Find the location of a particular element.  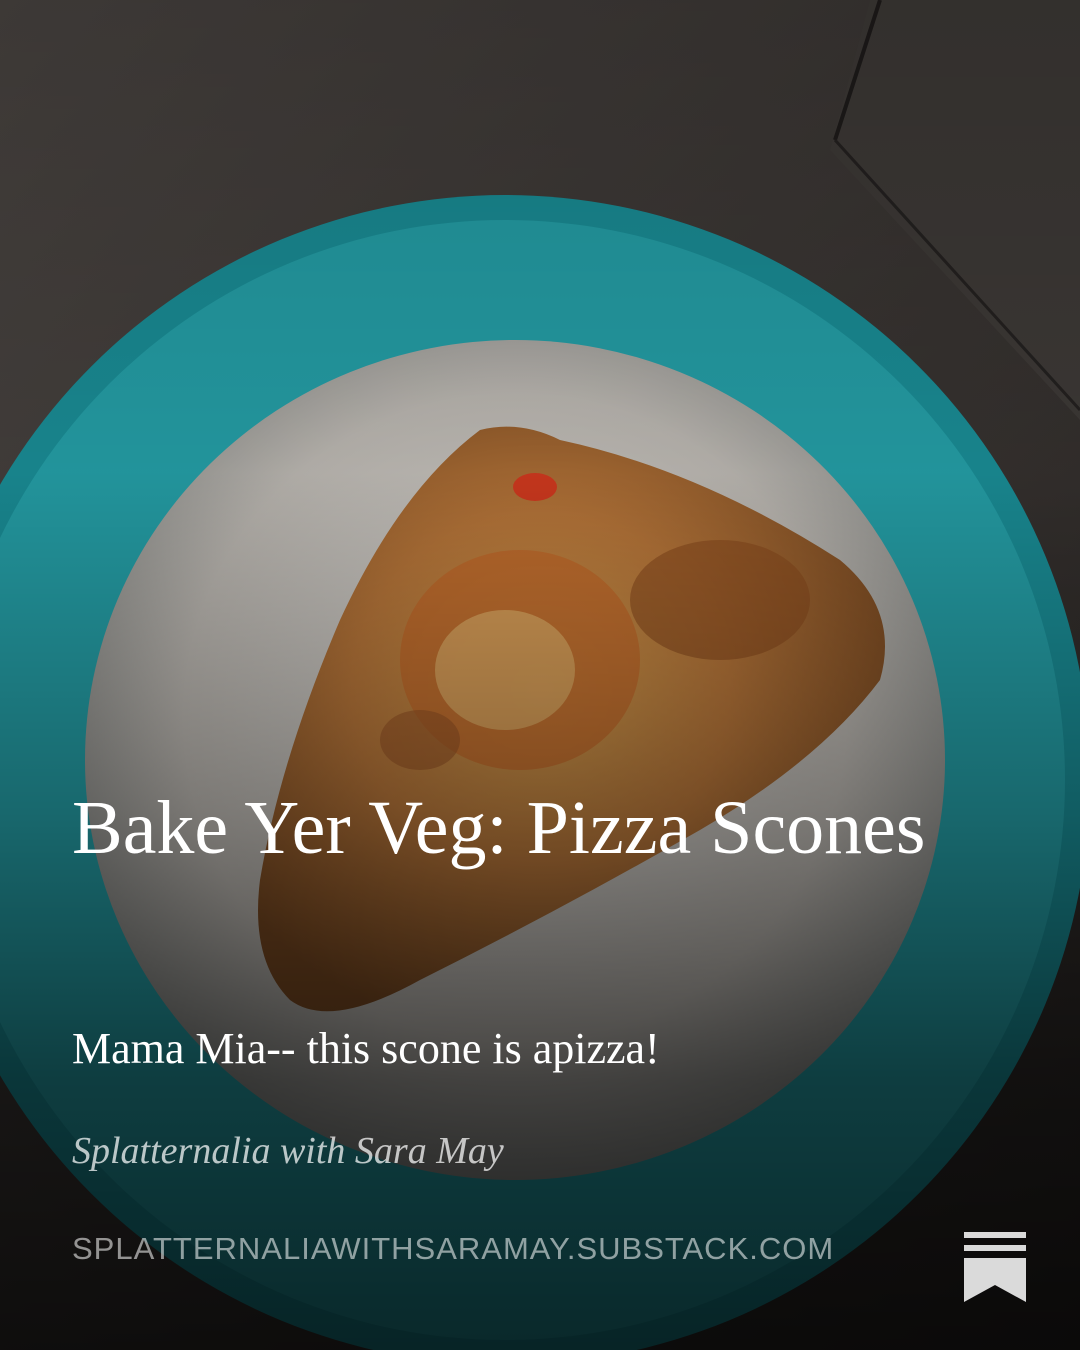

substack-bookmark-icon is located at coordinates (995, 1267).